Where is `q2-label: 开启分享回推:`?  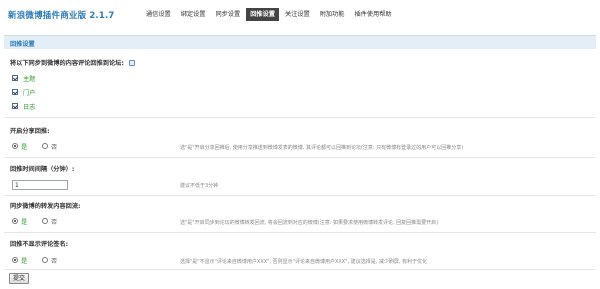 q2-label: 开启分享回推: is located at coordinates (30, 131).